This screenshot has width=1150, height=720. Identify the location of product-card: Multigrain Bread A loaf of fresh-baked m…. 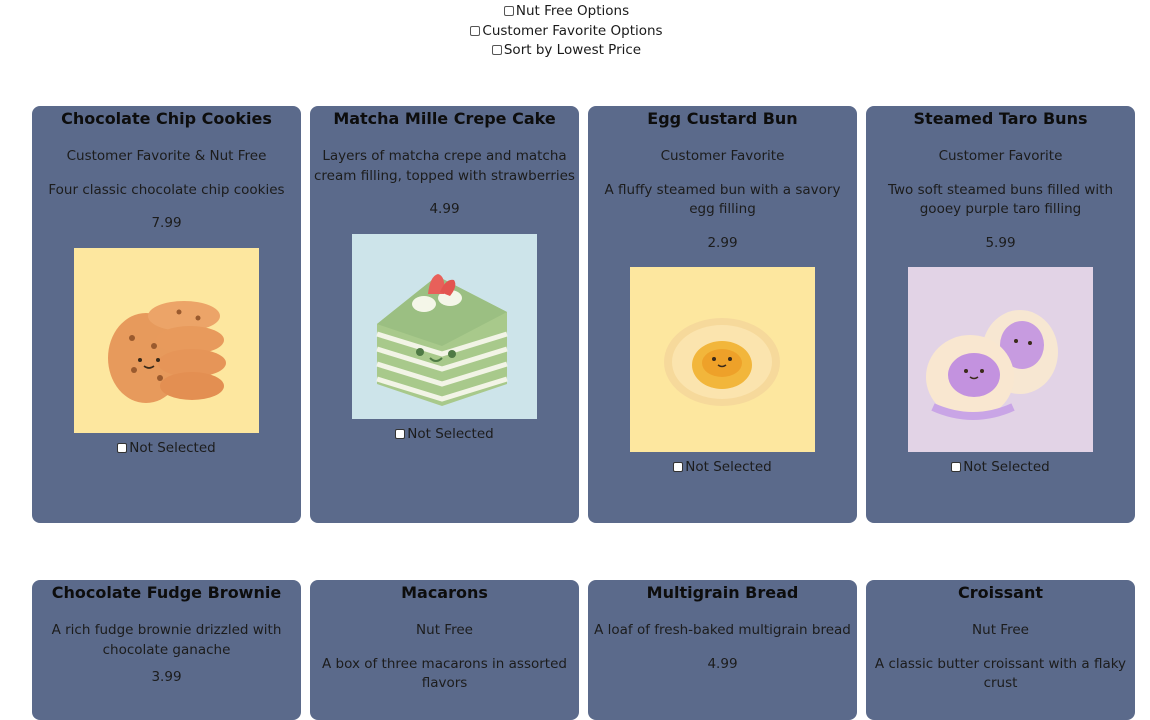
(722, 650).